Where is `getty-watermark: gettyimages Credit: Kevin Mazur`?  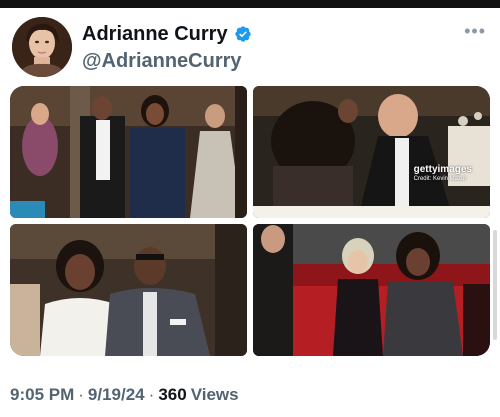 getty-watermark: gettyimages Credit: Kevin Mazur is located at coordinates (442, 173).